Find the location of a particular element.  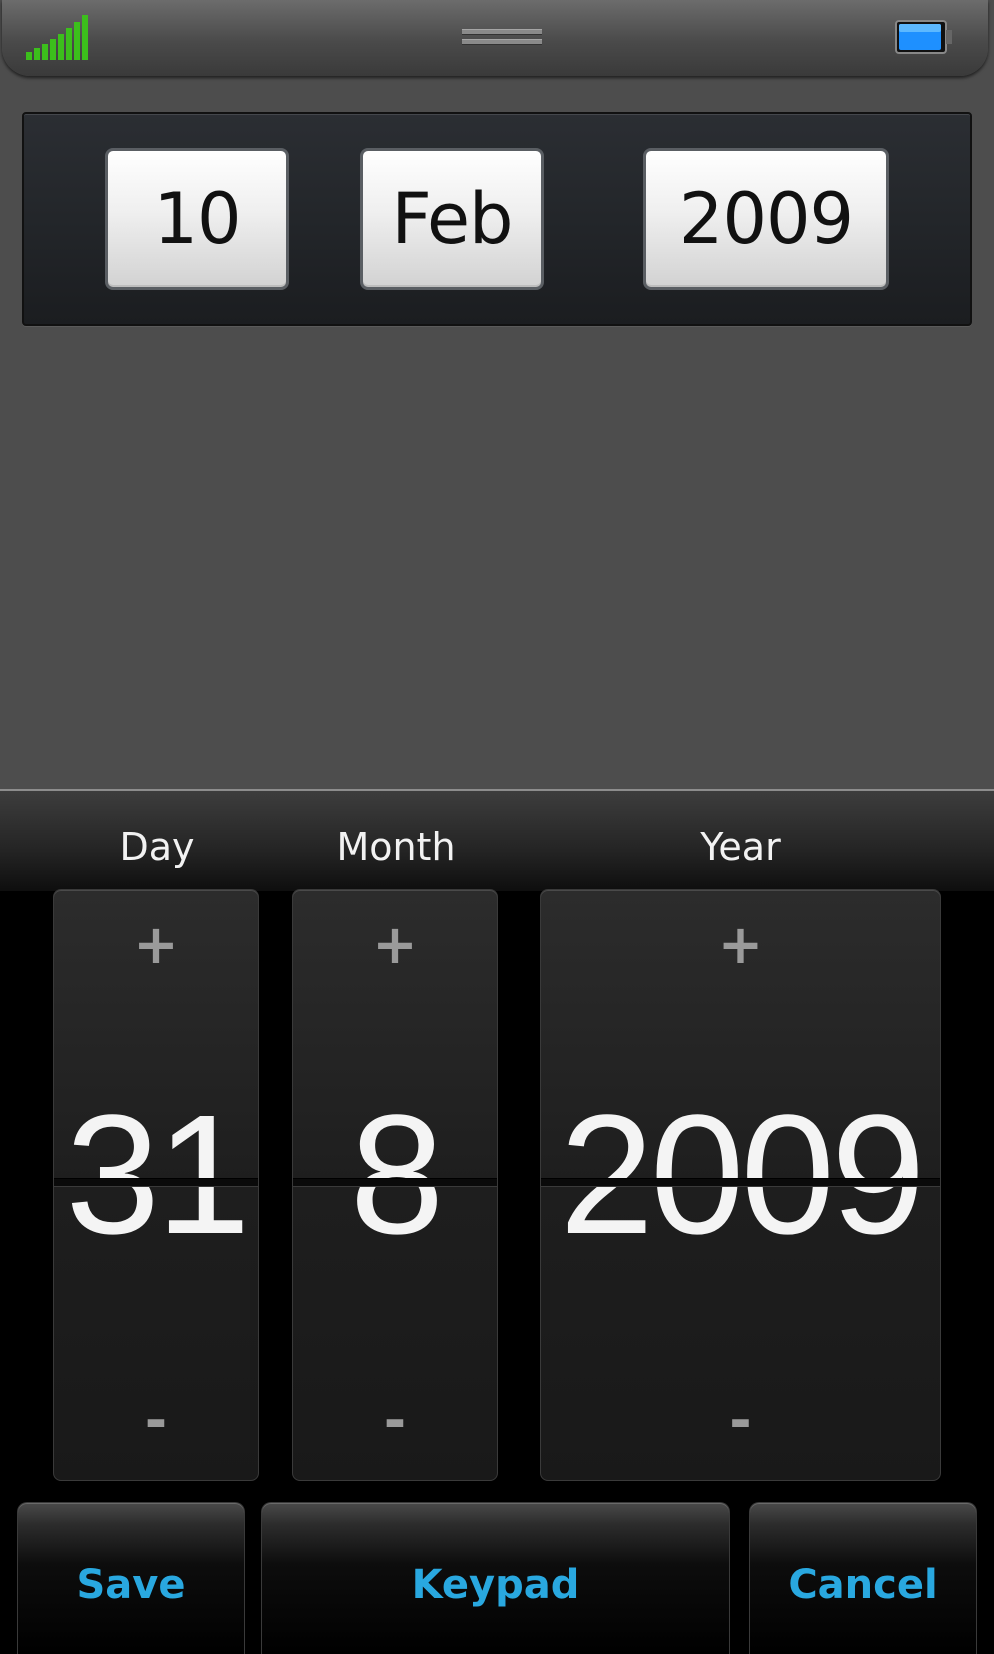

save-button-label: Save is located at coordinates (131, 1584).